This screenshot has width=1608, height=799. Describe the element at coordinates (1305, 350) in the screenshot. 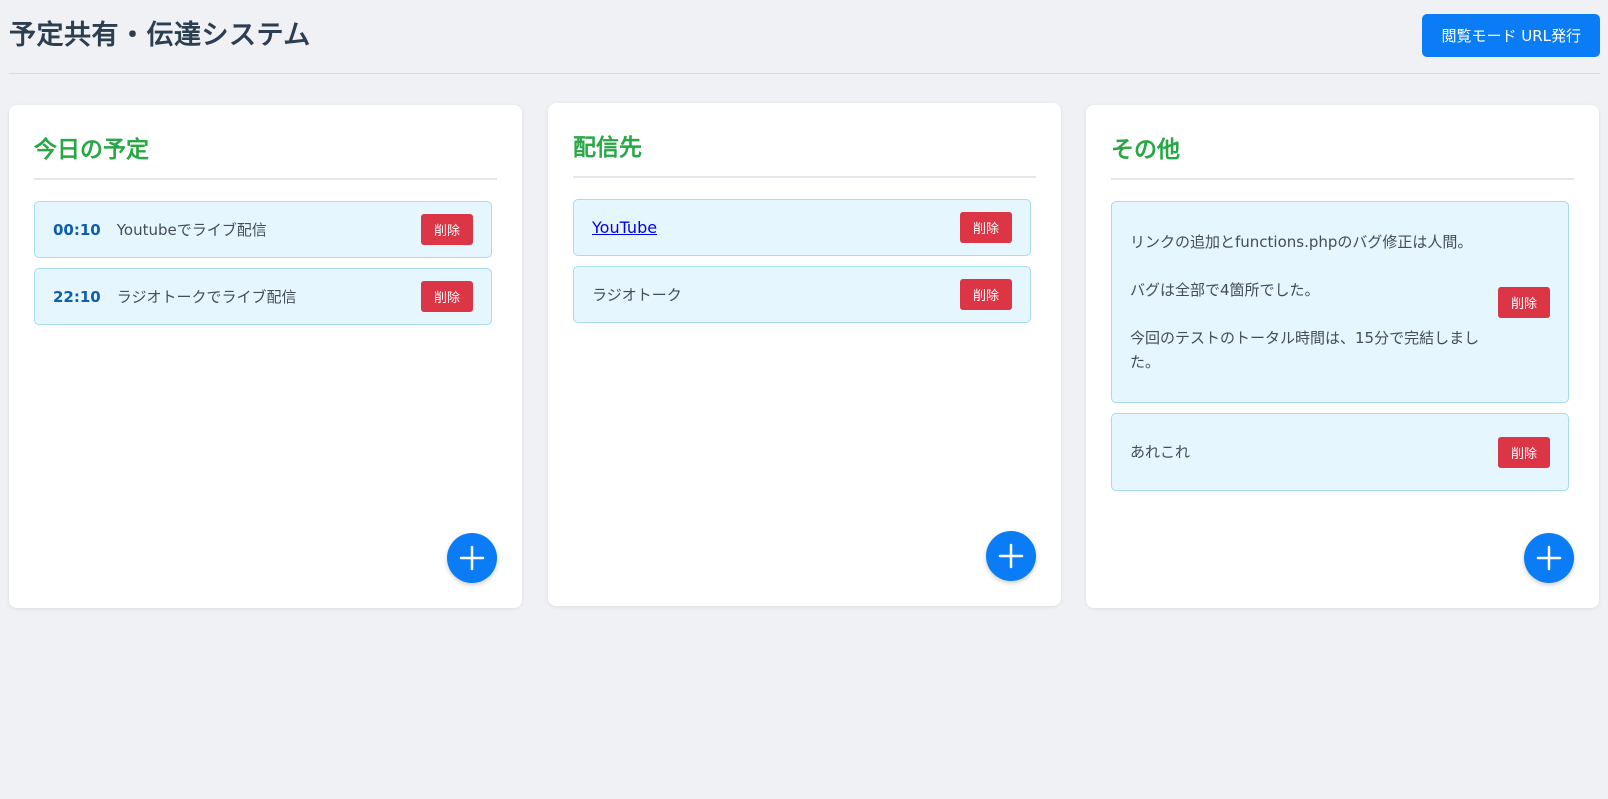

I see `note-paragraph: 今回のテストのトータル時間は、15分で完結しました。` at that location.